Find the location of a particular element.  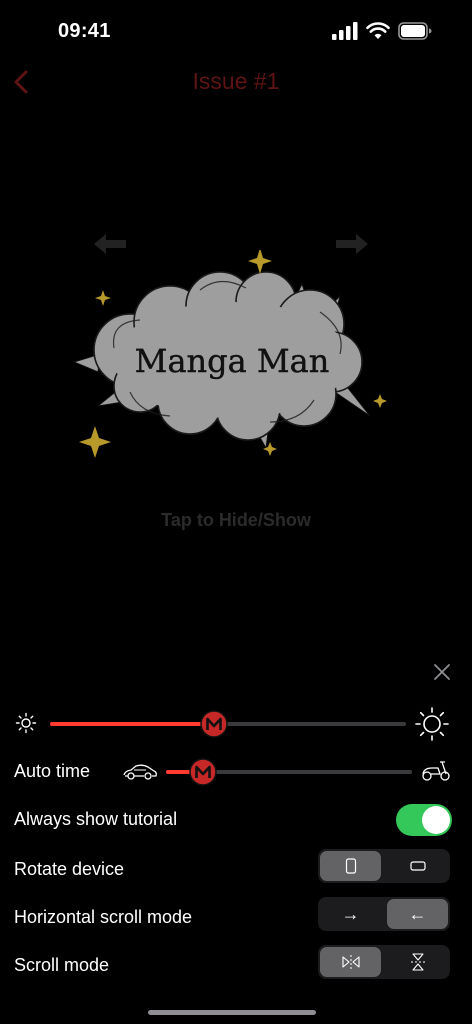

horizontal-scroll-label: Horizontal scroll mode is located at coordinates (103, 917).